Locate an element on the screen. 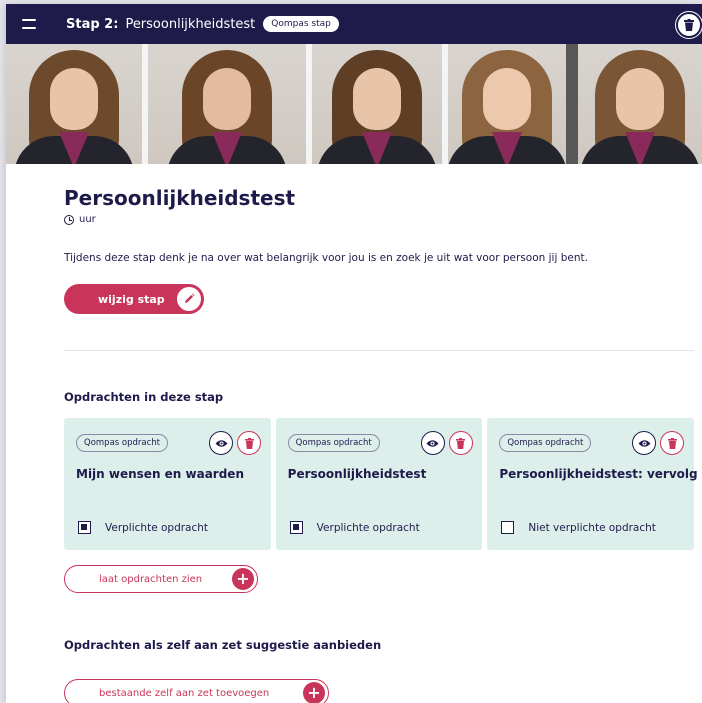 The width and height of the screenshot is (702, 703). show-assignments-button: laat opdrachten zien + is located at coordinates (161, 579).